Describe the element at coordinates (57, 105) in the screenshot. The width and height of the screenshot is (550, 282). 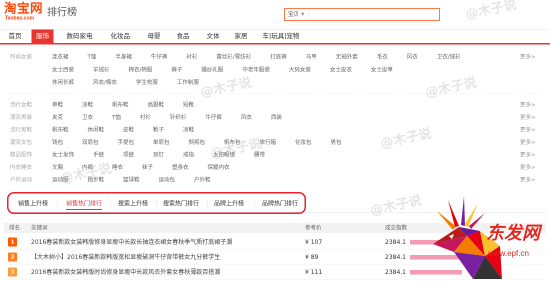
I see `category-item: 单鞋` at that location.